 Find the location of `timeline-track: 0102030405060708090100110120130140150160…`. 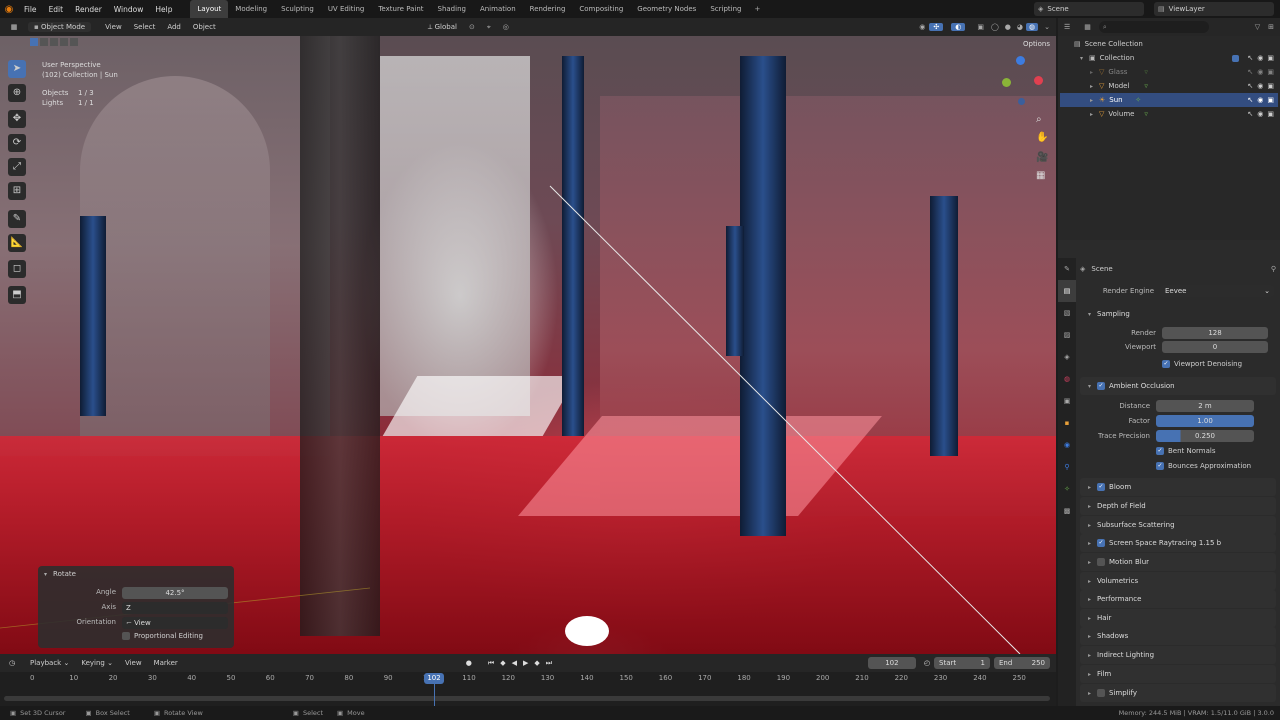

timeline-track: 0102030405060708090100110120130140150160… is located at coordinates (528, 689).